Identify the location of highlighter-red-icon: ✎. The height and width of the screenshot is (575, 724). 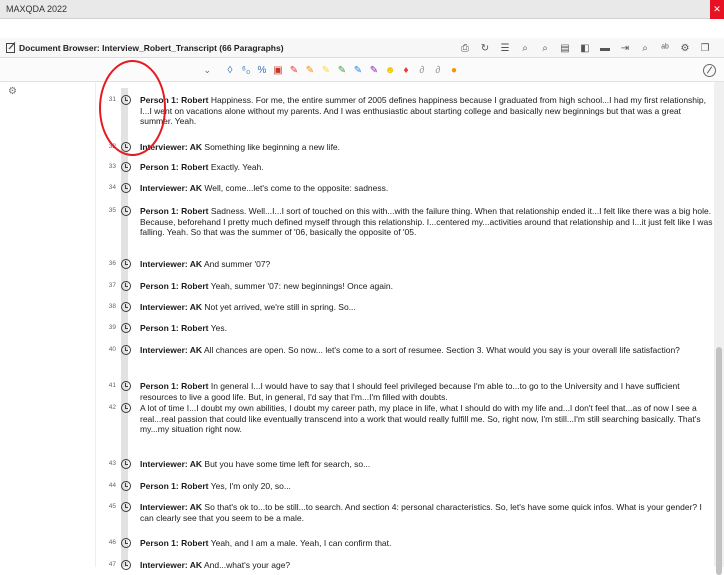
(294, 70).